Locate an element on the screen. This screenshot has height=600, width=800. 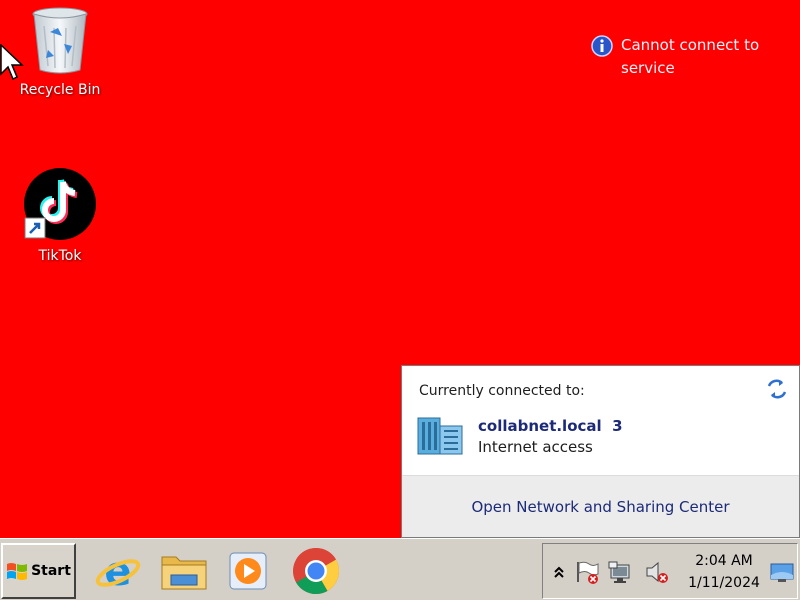
media-player-icon is located at coordinates (248, 571).